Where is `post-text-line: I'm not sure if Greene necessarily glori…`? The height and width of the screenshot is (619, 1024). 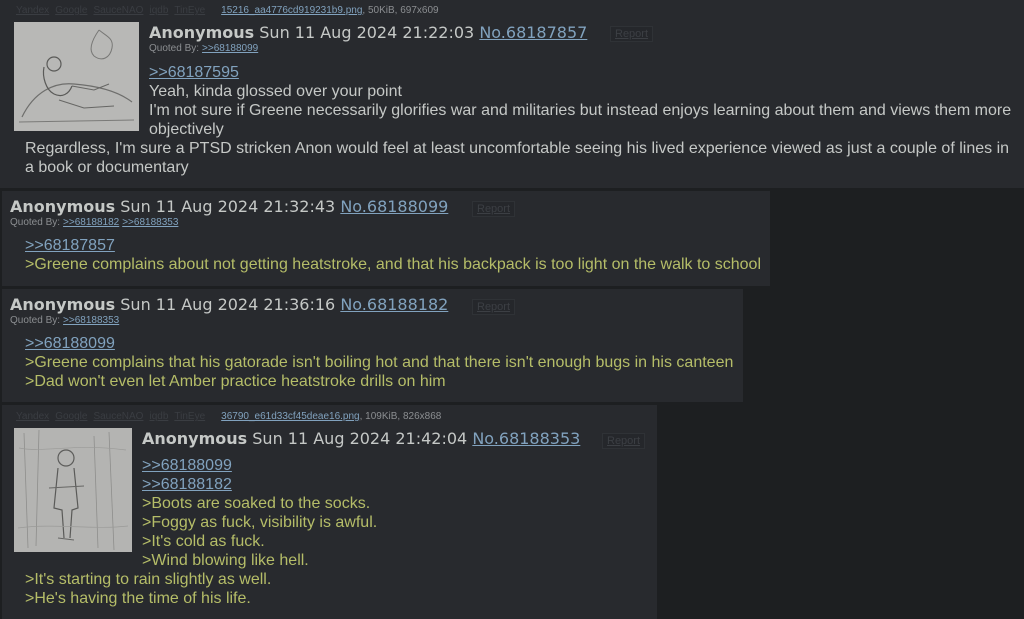 post-text-line: I'm not sure if Greene necessarily glori… is located at coordinates (580, 110).